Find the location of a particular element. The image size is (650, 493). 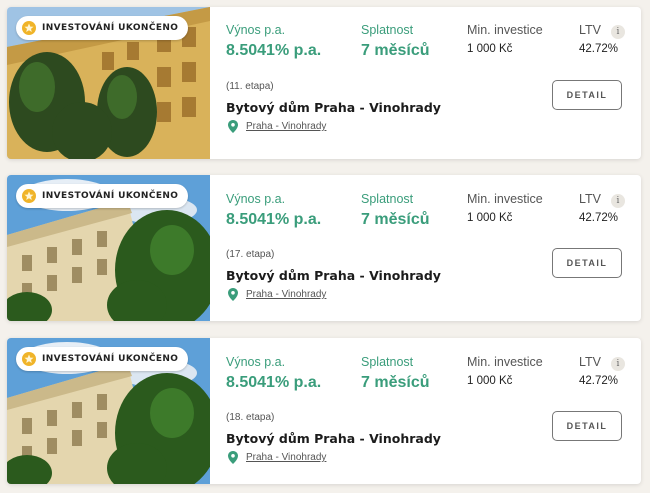

project-stage: (11. etapa) is located at coordinates (250, 86).